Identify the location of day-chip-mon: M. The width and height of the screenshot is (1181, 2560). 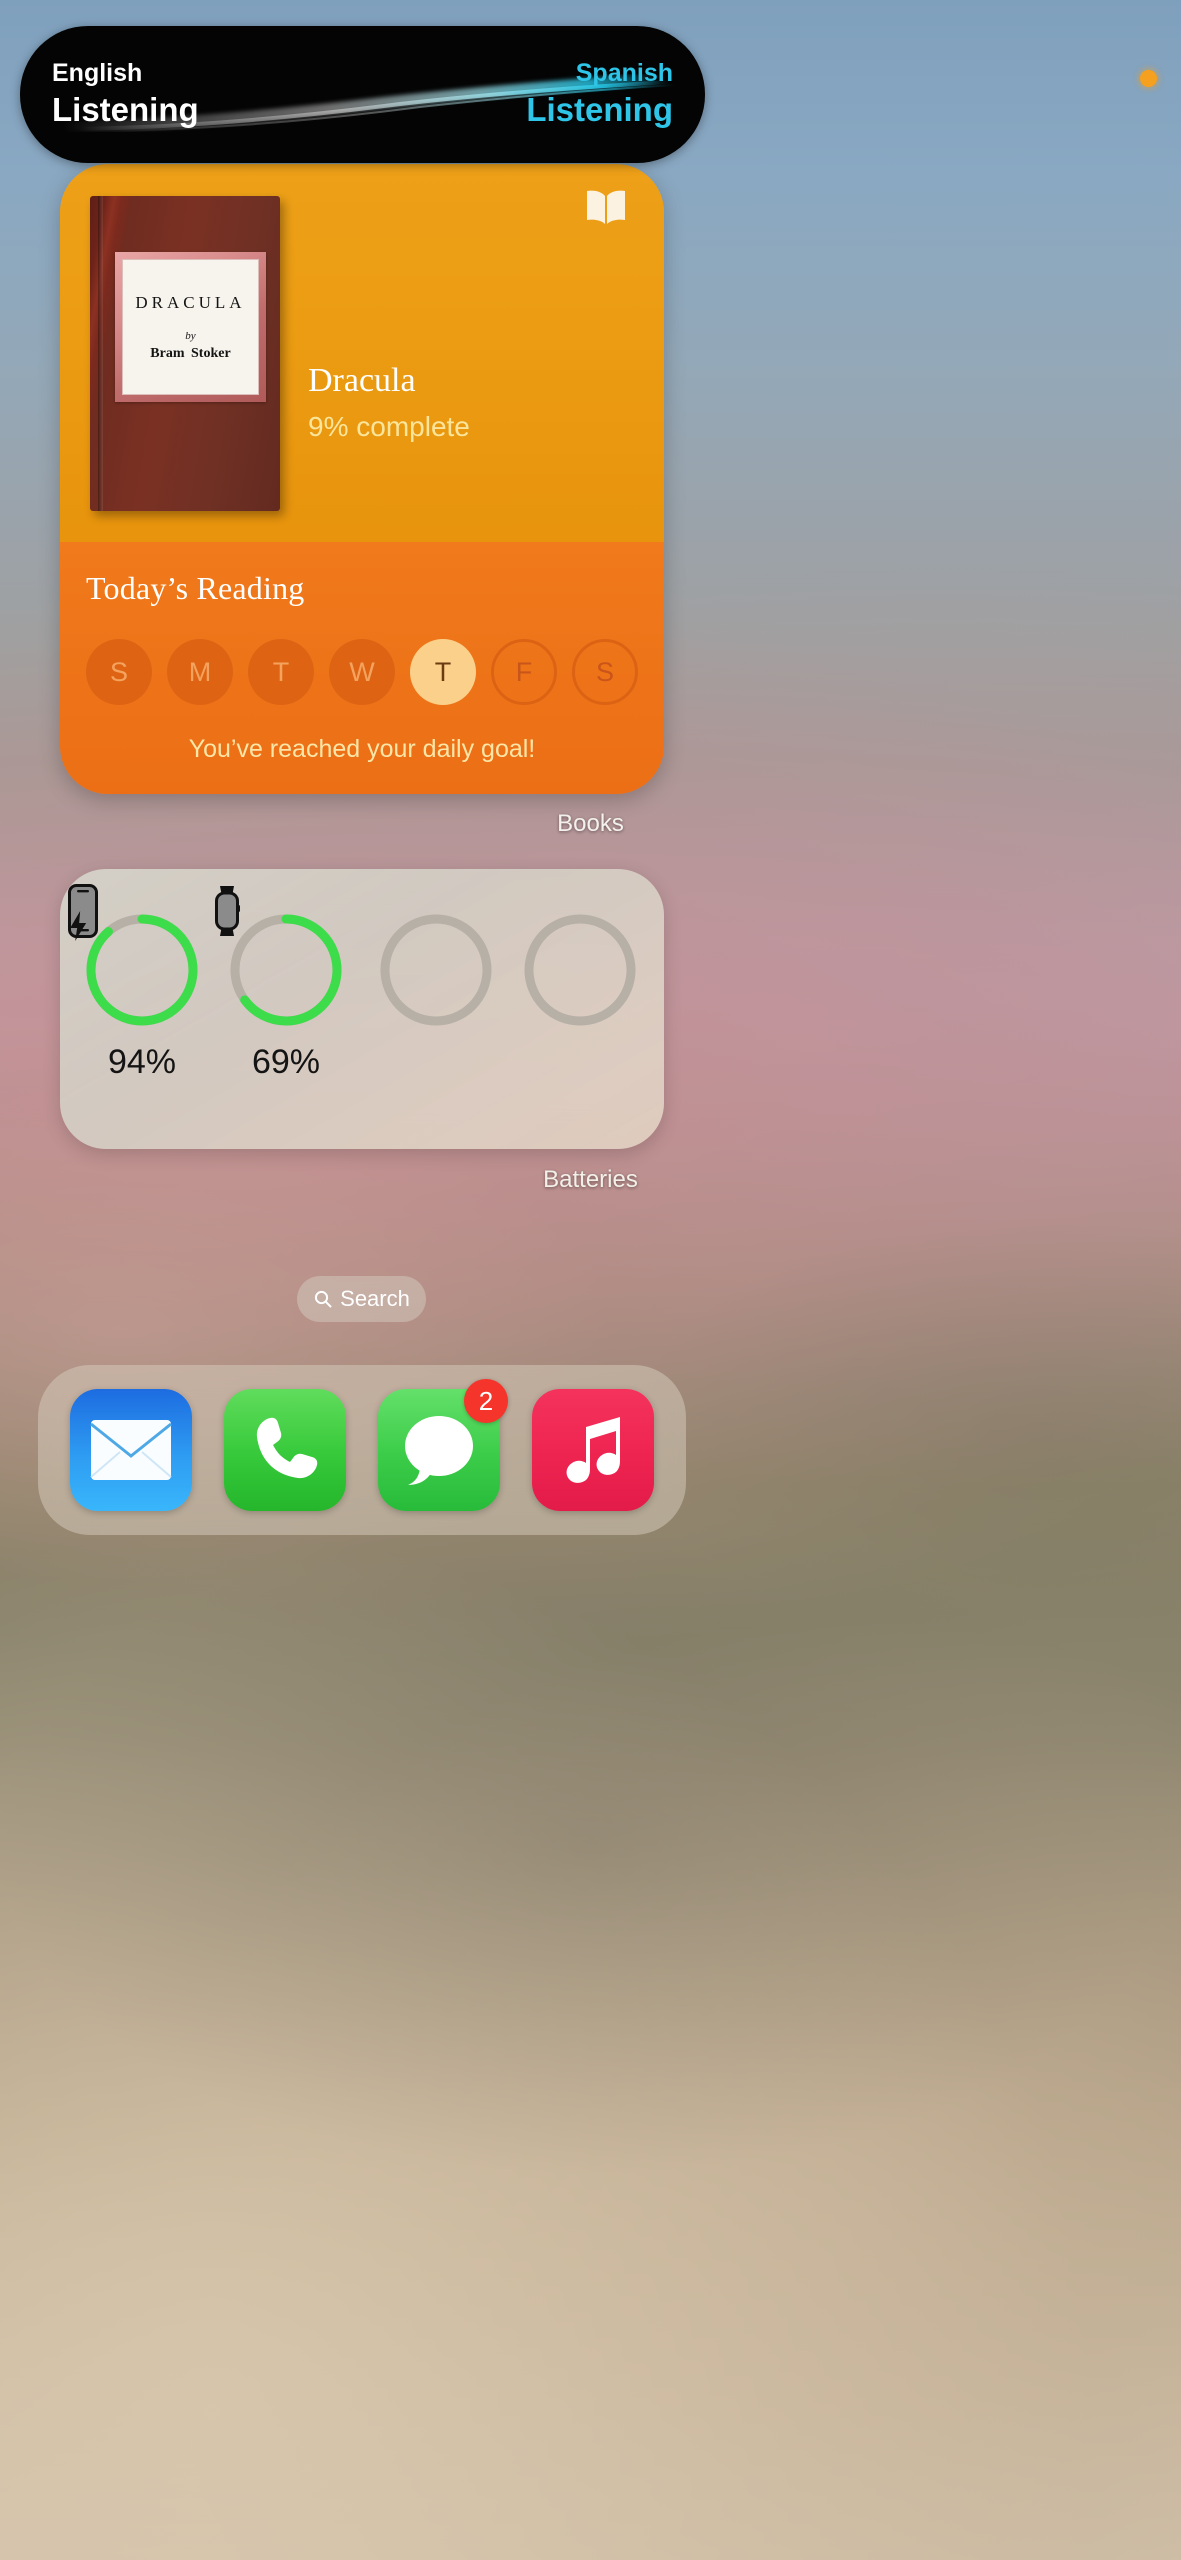
(200, 672).